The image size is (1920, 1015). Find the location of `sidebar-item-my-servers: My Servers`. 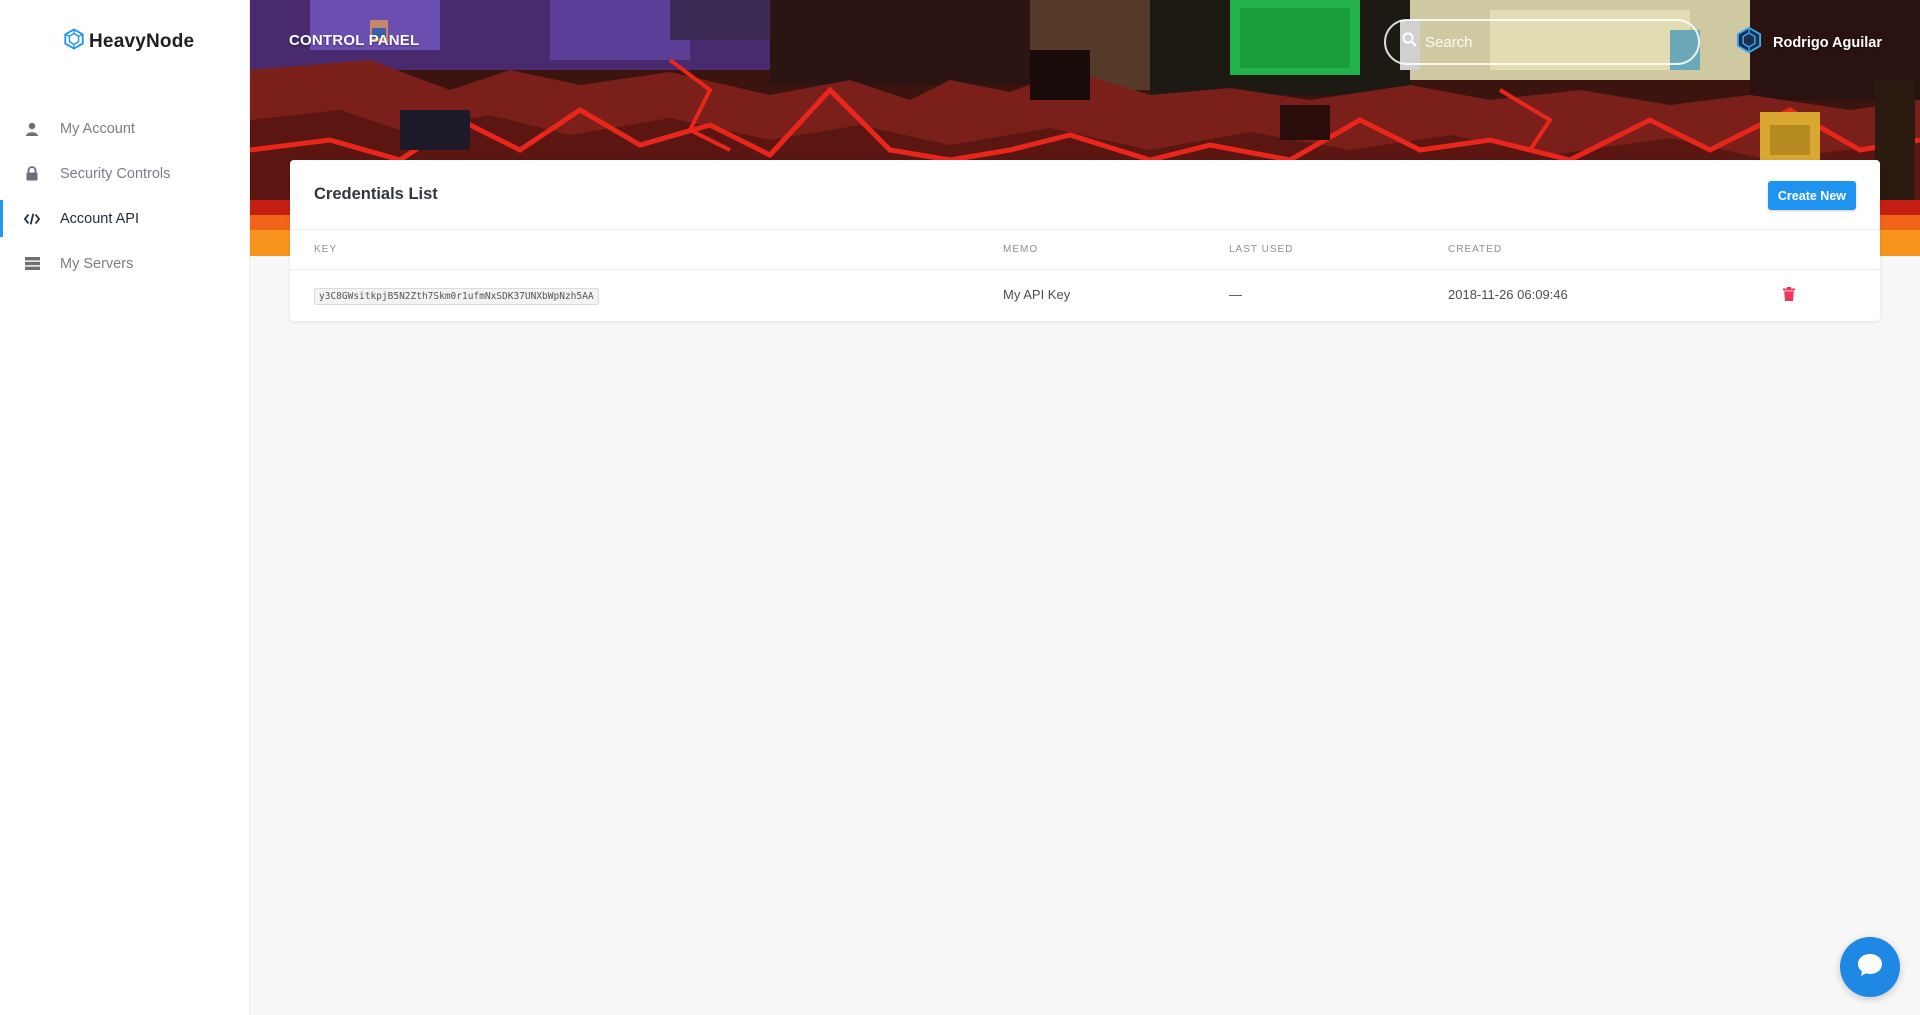

sidebar-item-my-servers: My Servers is located at coordinates (125, 263).